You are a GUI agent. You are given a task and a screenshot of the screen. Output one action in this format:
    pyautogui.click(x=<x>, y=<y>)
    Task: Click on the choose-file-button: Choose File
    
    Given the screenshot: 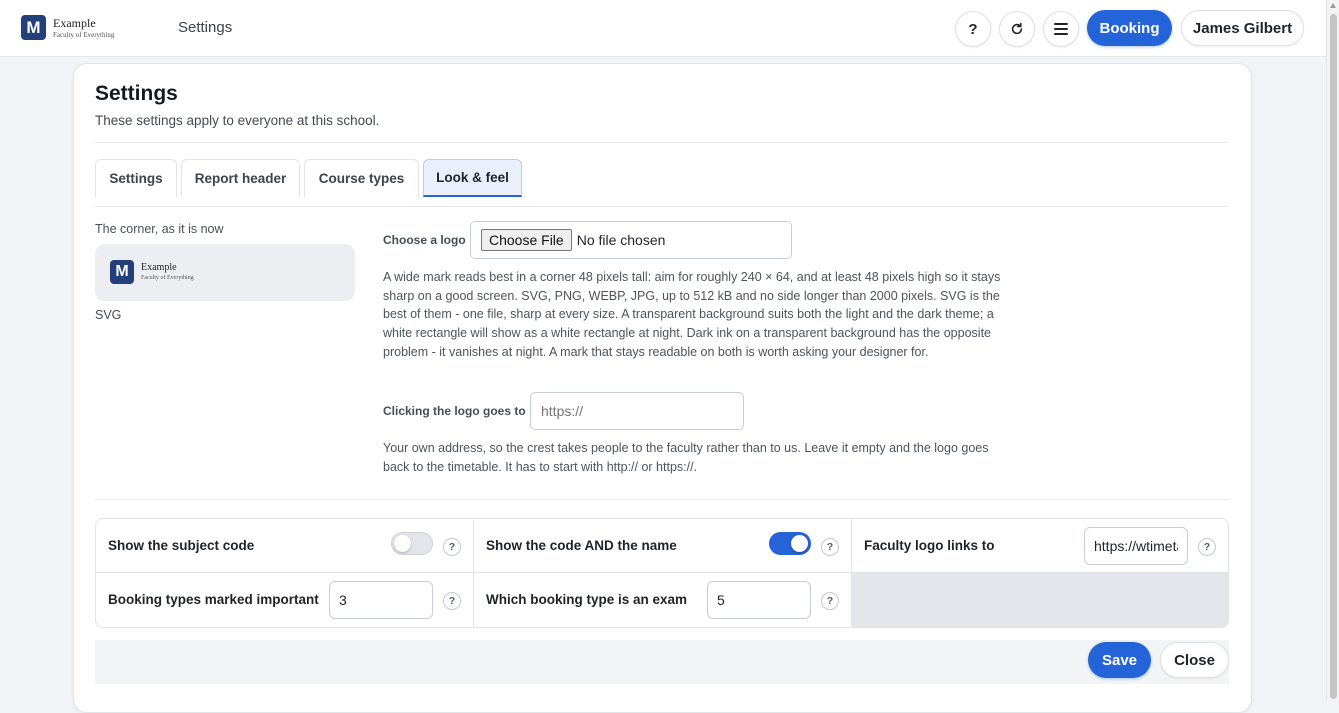 What is the action you would take?
    pyautogui.click(x=526, y=240)
    